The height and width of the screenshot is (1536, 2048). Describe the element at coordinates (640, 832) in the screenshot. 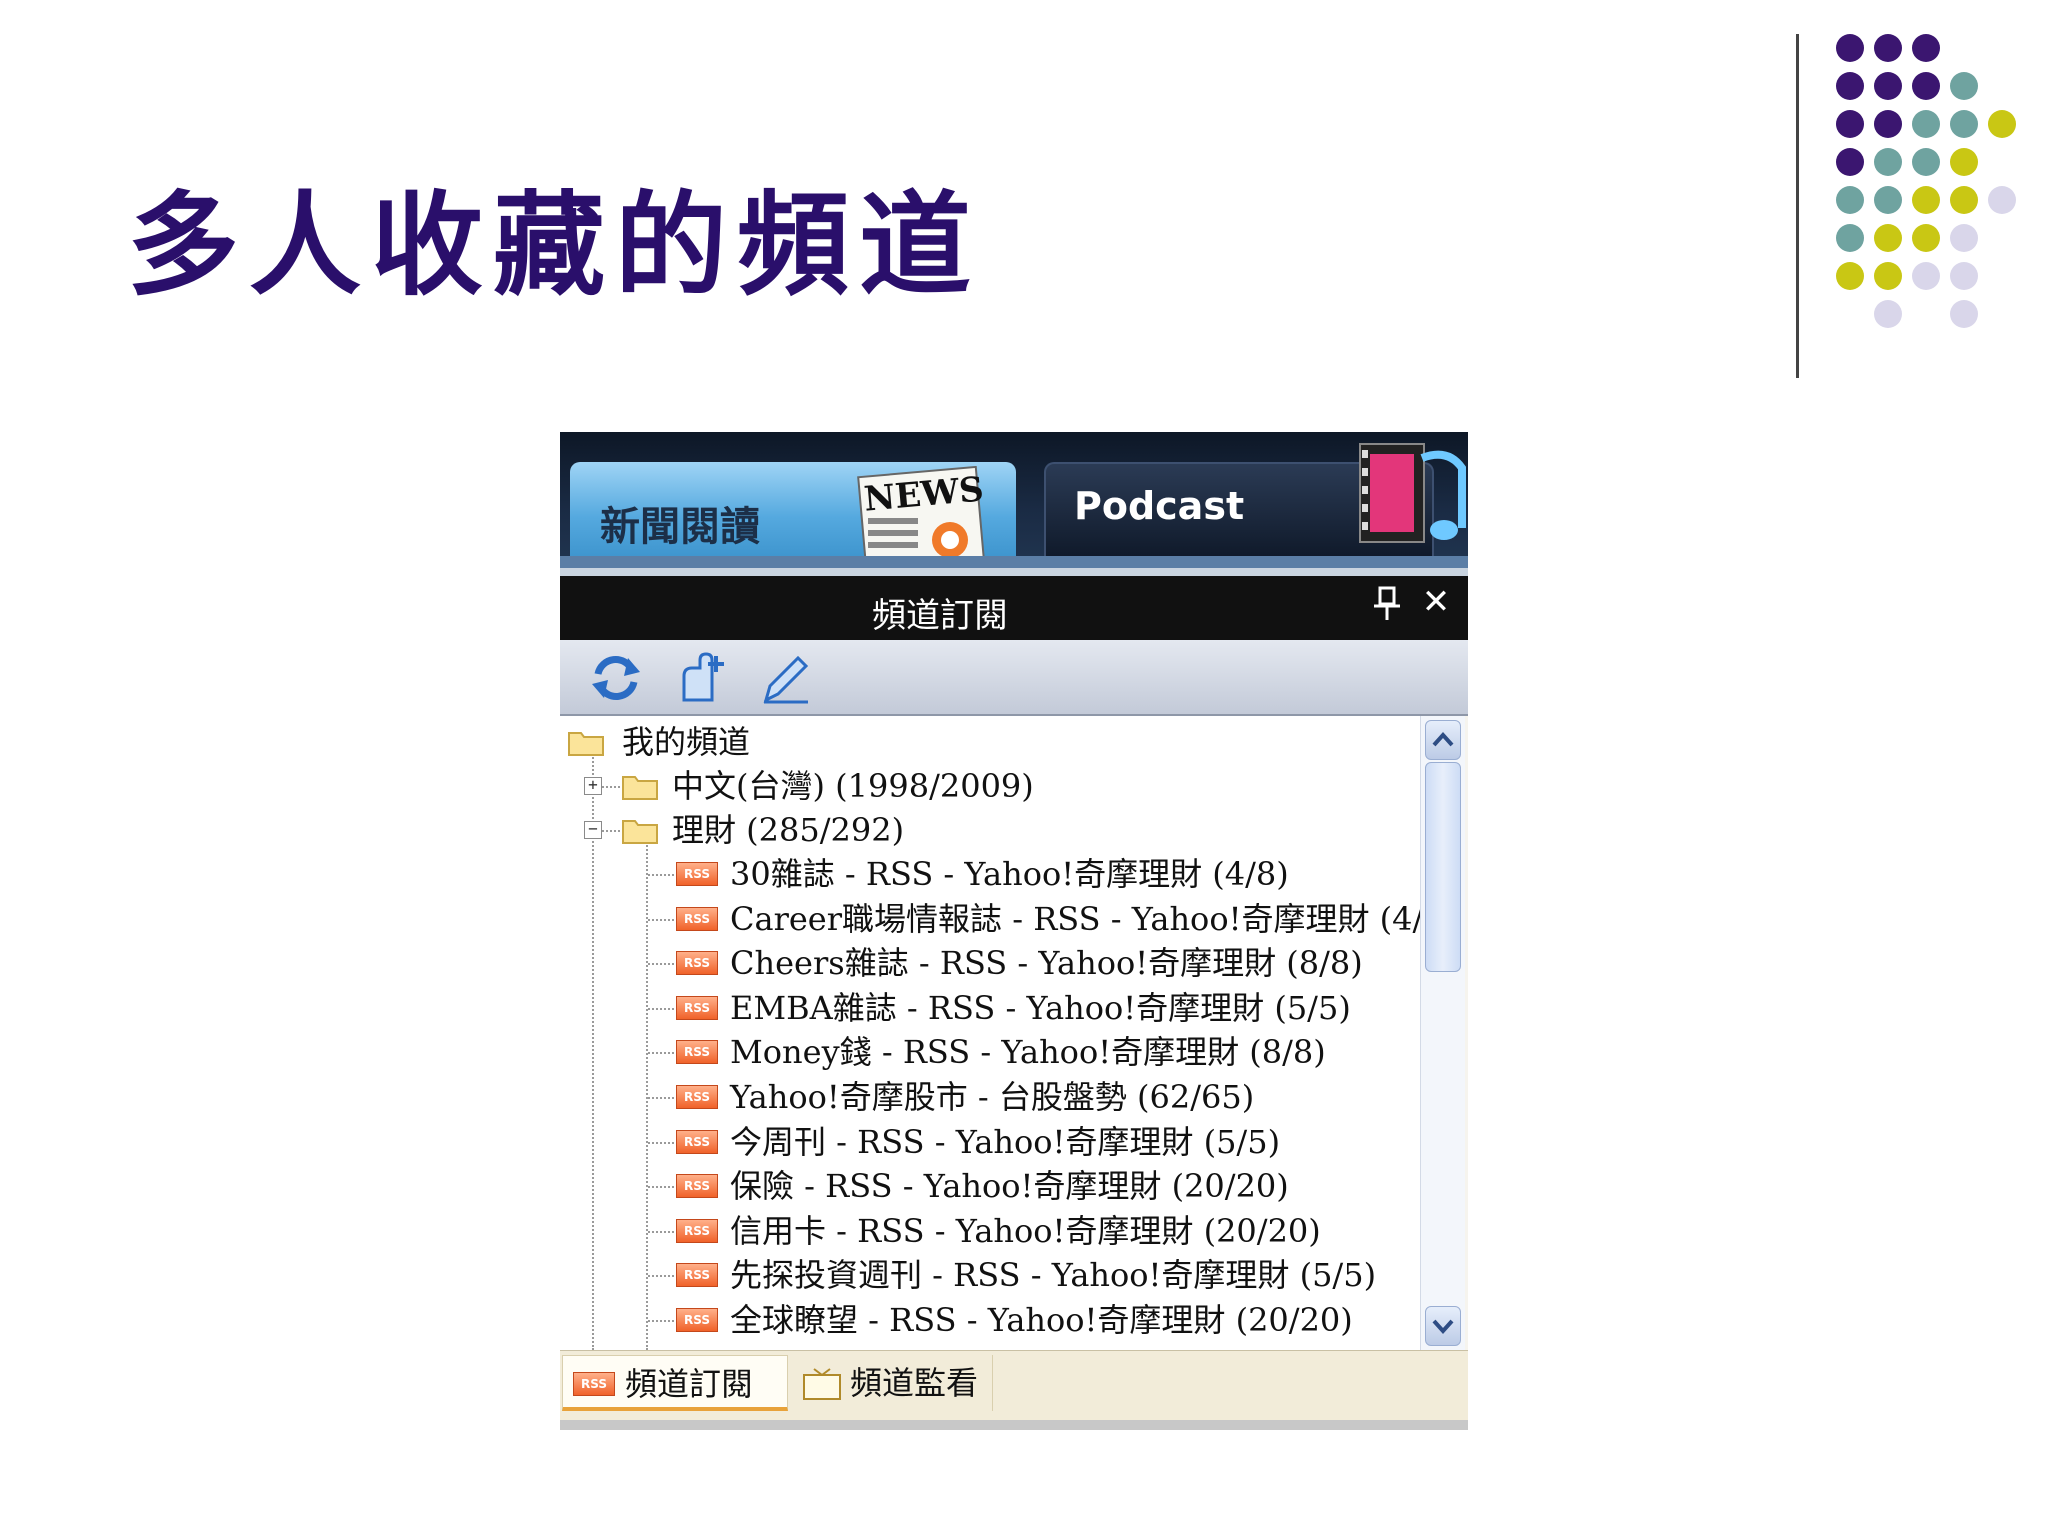

I see `folder-open-icon` at that location.